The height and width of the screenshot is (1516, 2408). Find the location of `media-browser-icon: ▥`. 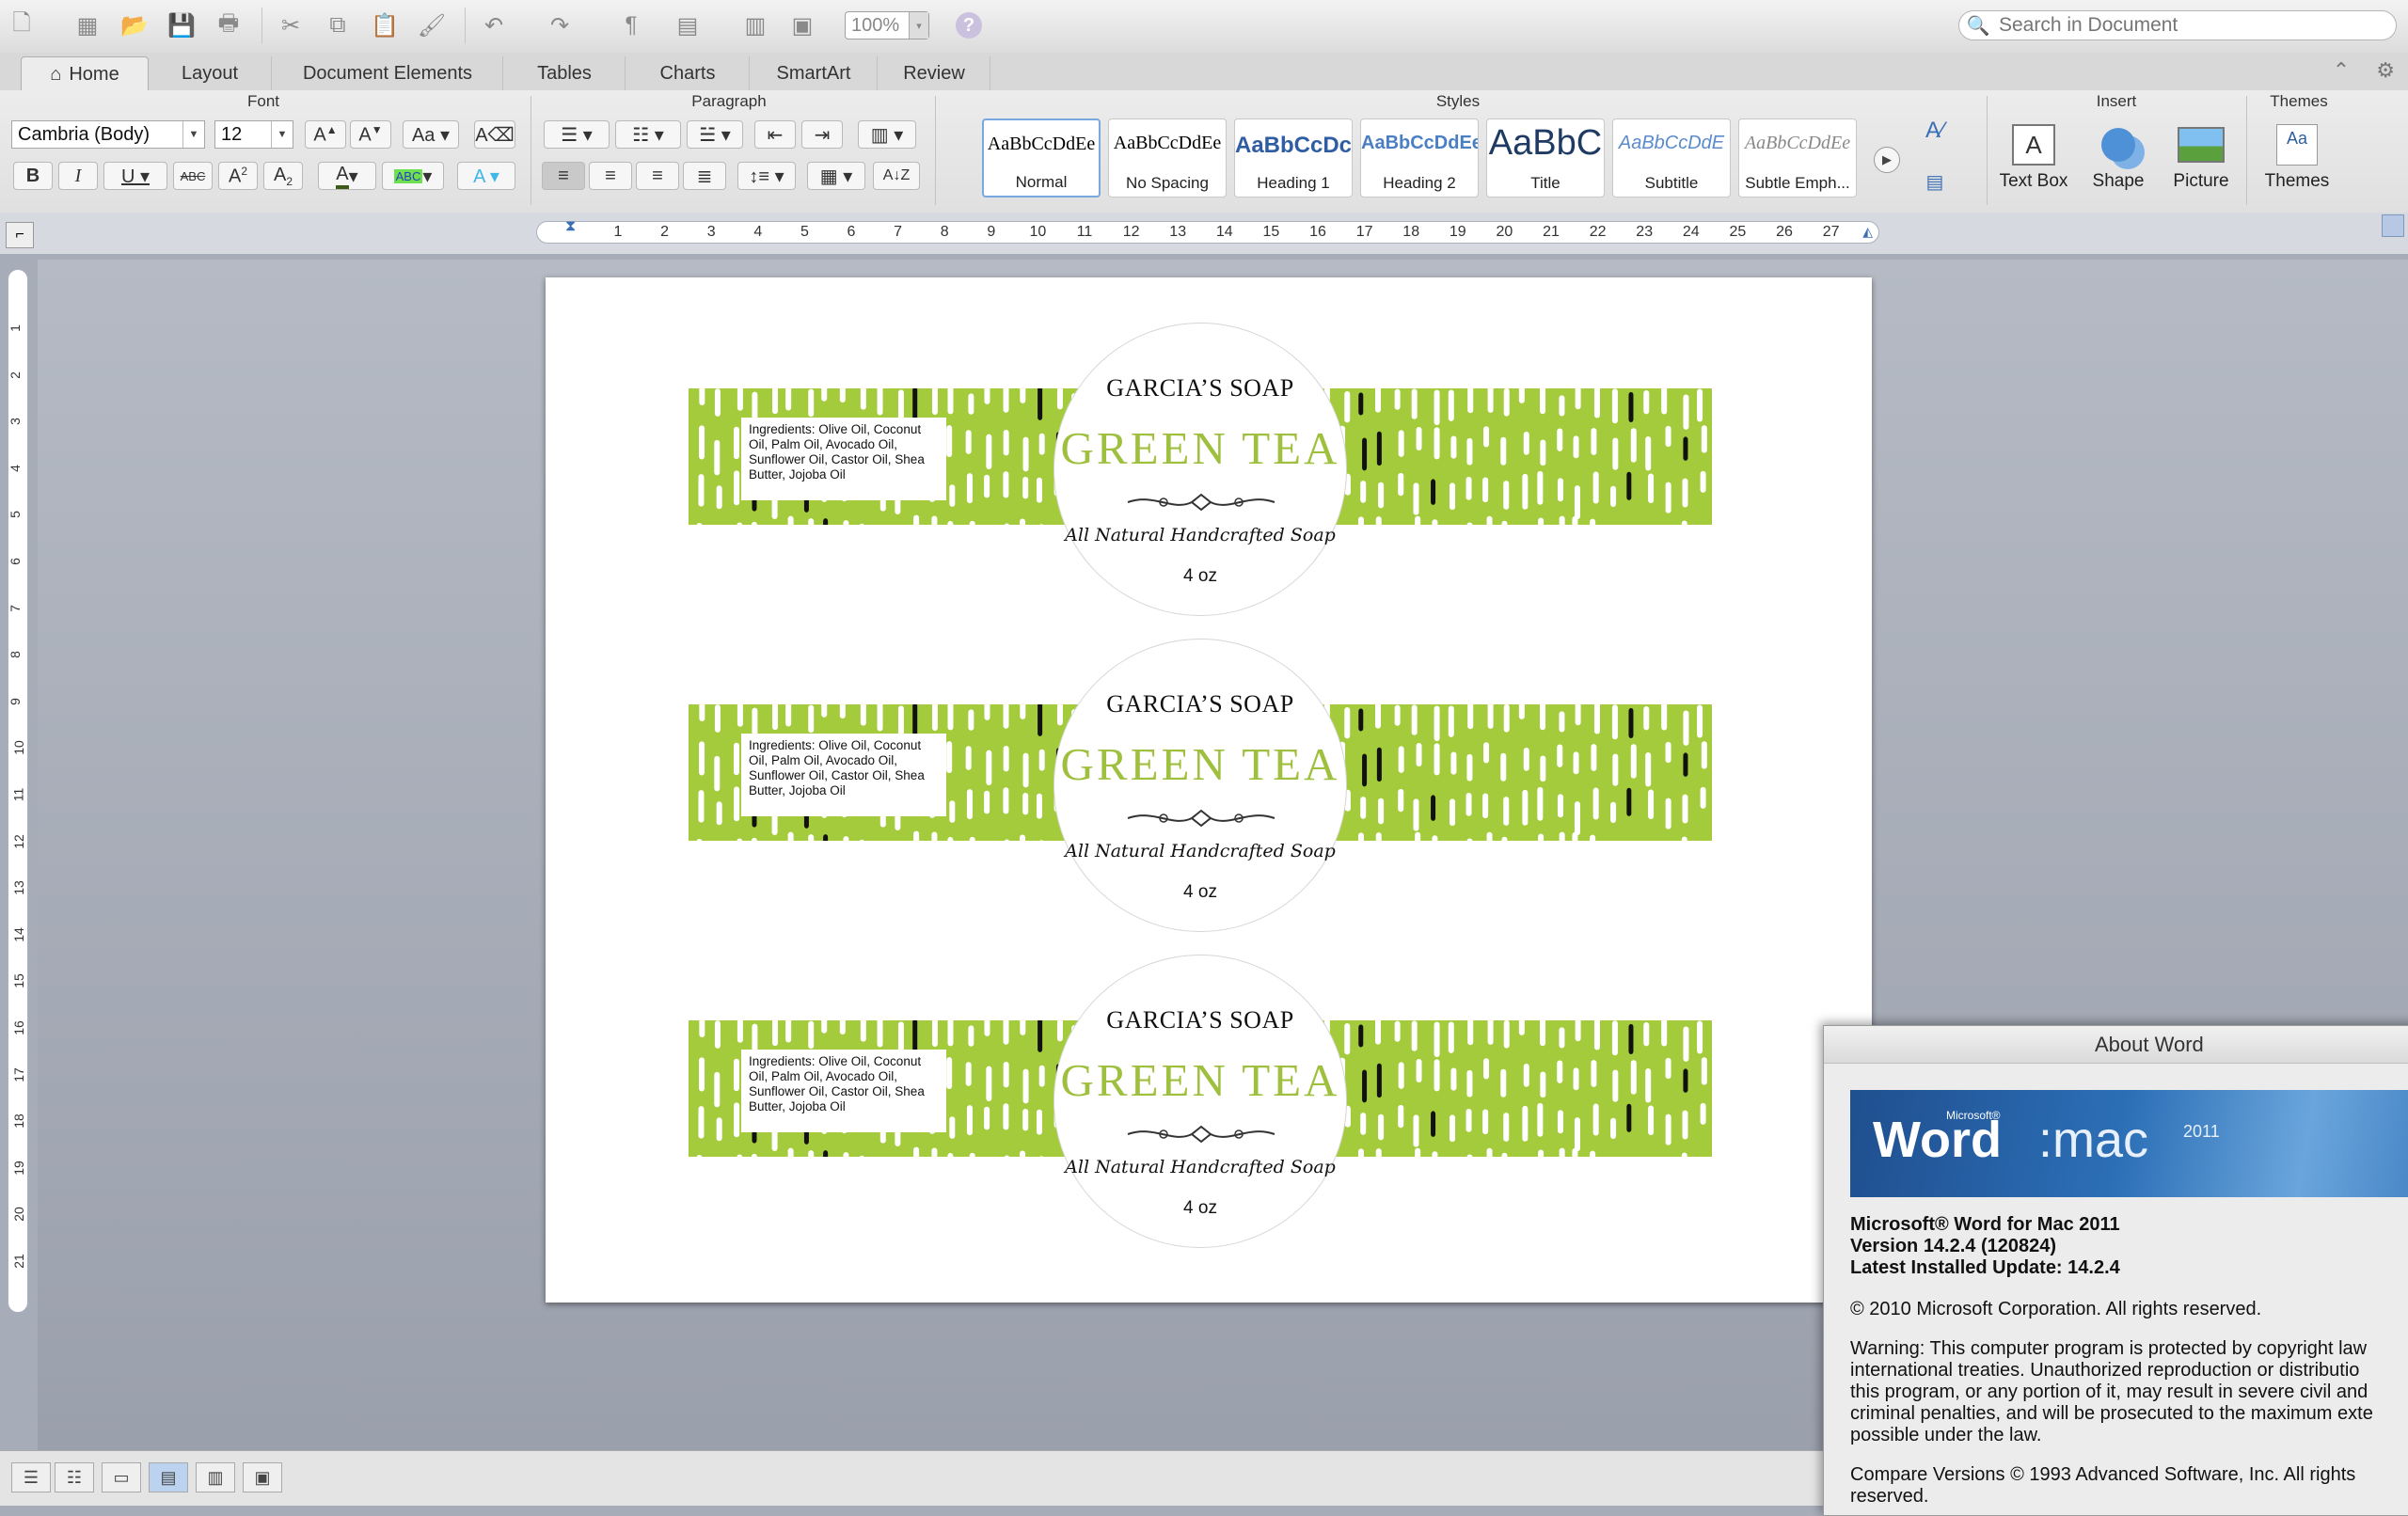

media-browser-icon: ▥ is located at coordinates (755, 25).